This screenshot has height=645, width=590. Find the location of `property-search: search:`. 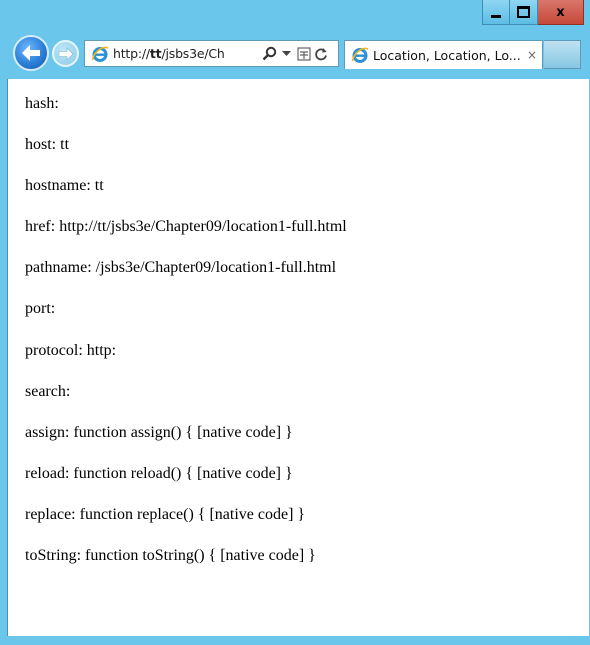

property-search: search: is located at coordinates (48, 391).